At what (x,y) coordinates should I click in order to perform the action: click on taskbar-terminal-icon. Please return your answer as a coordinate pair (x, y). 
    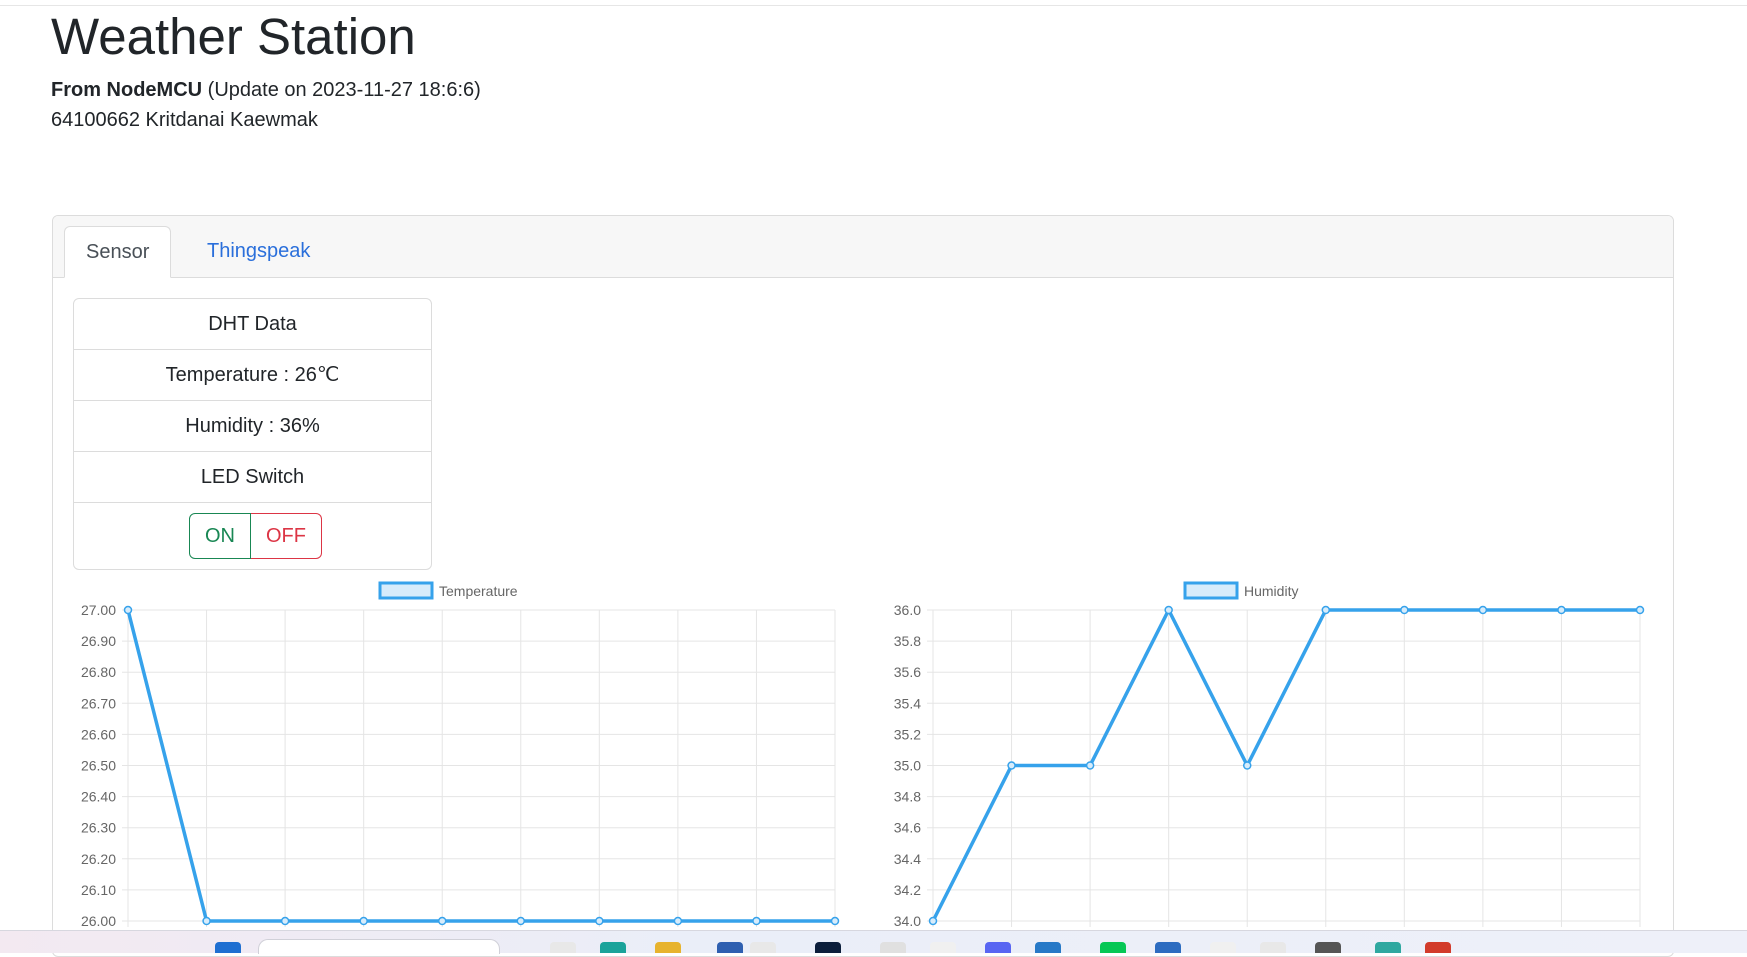
    Looking at the image, I should click on (828, 947).